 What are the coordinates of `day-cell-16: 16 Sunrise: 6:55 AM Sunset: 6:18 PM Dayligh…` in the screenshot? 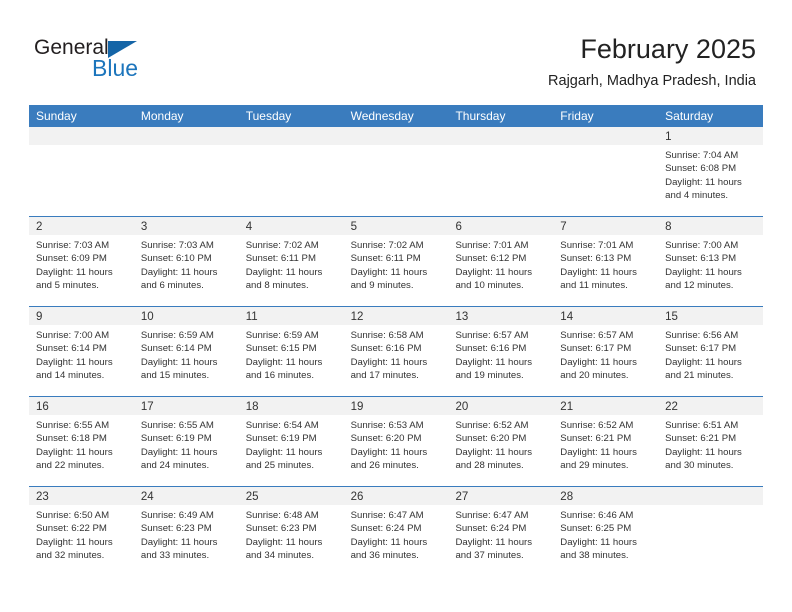 It's located at (81, 441).